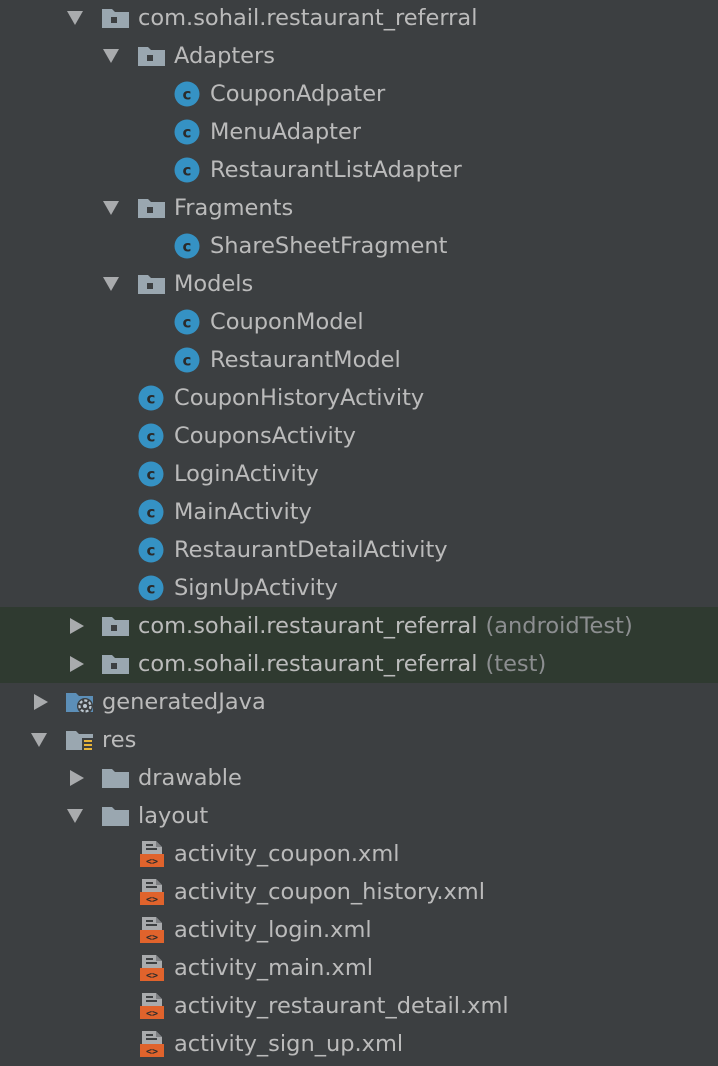 The height and width of the screenshot is (1066, 718). What do you see at coordinates (359, 930) in the screenshot?
I see `tree-row-activity-login-xml: <> activity_login.xml` at bounding box center [359, 930].